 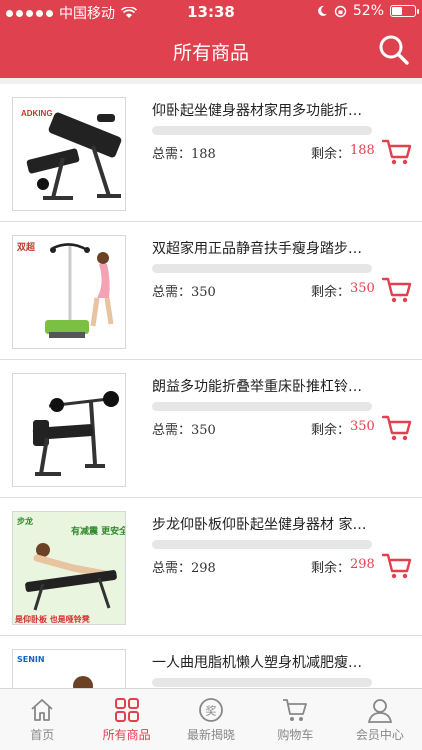 I want to click on tab-latest-results: 奖 最新揭晓, so click(x=211, y=719).